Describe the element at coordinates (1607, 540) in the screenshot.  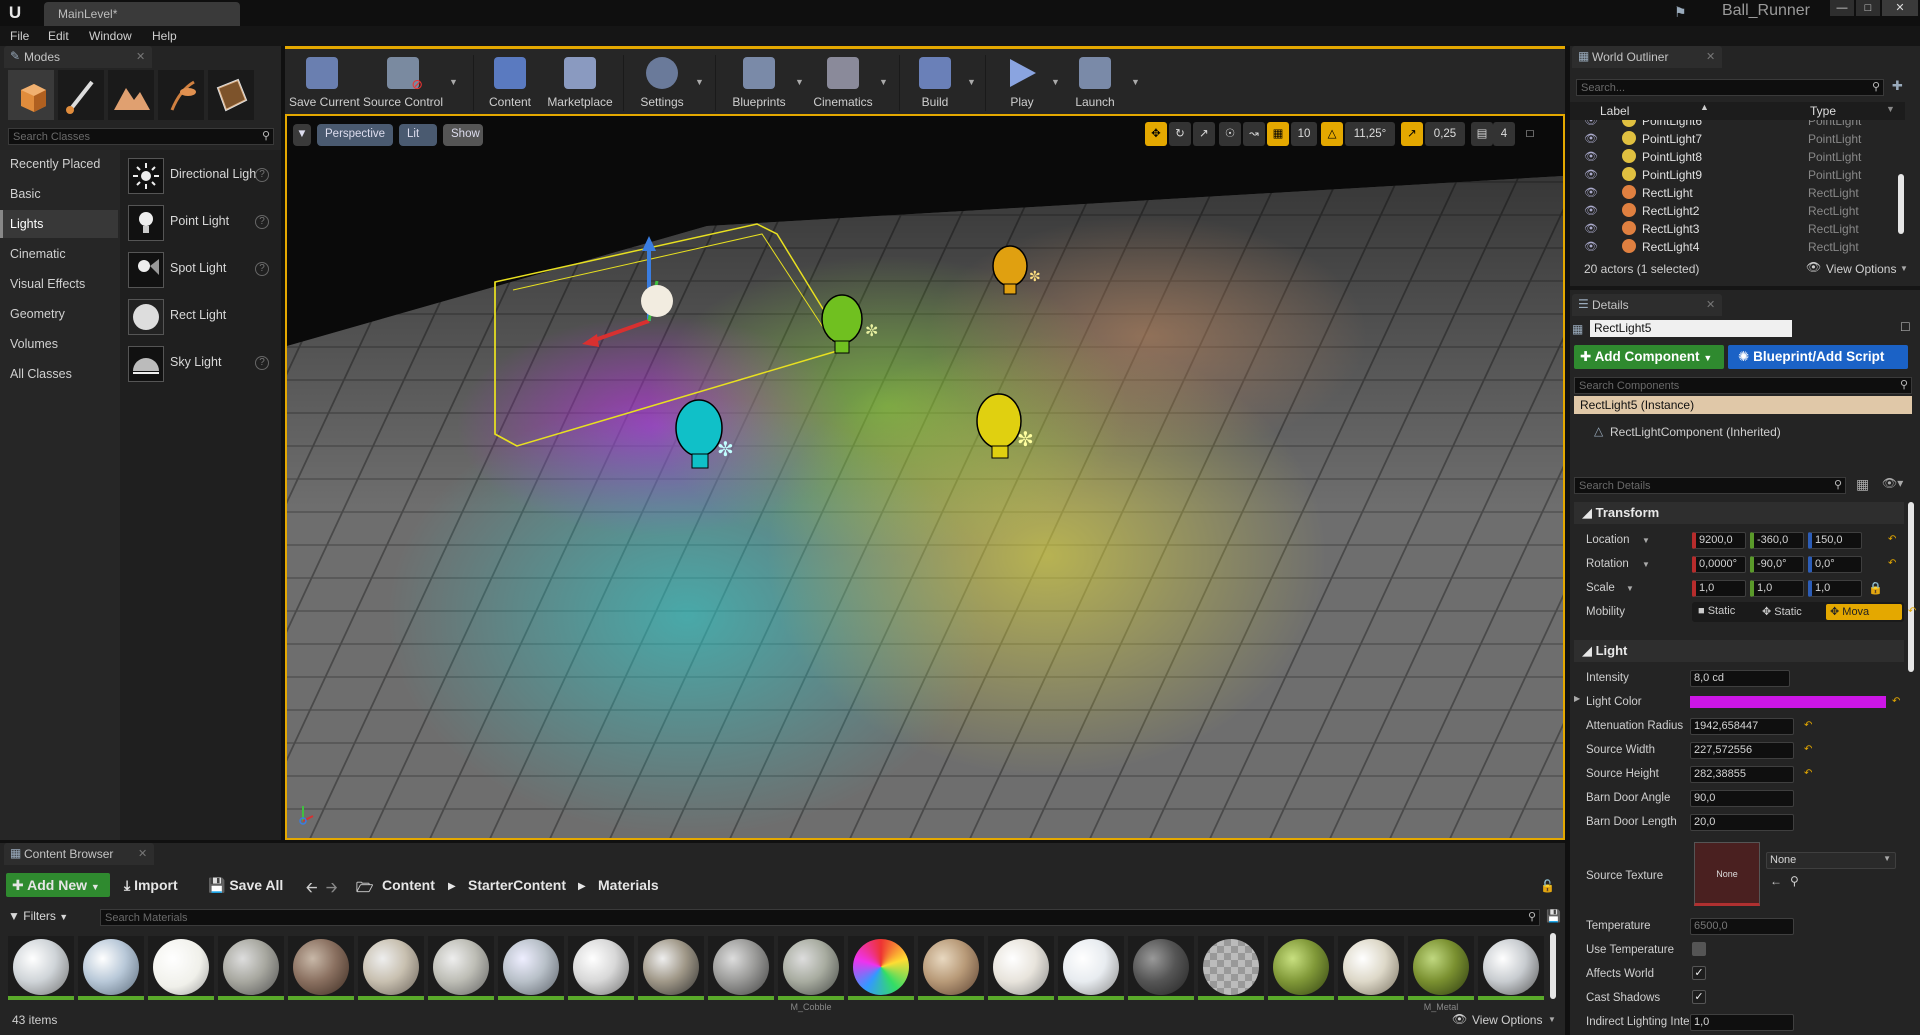
I see `location-label: Location` at that location.